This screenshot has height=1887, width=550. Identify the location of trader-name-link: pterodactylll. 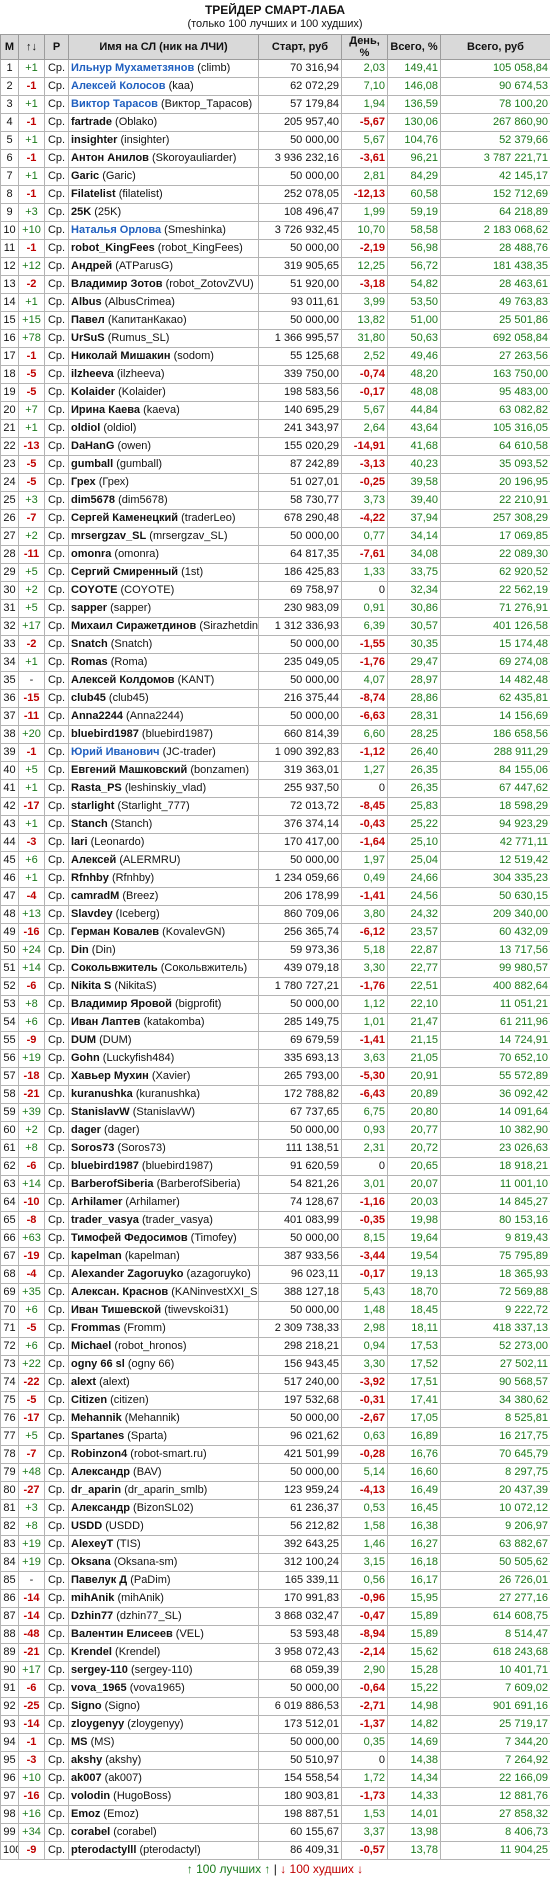
(103, 1850).